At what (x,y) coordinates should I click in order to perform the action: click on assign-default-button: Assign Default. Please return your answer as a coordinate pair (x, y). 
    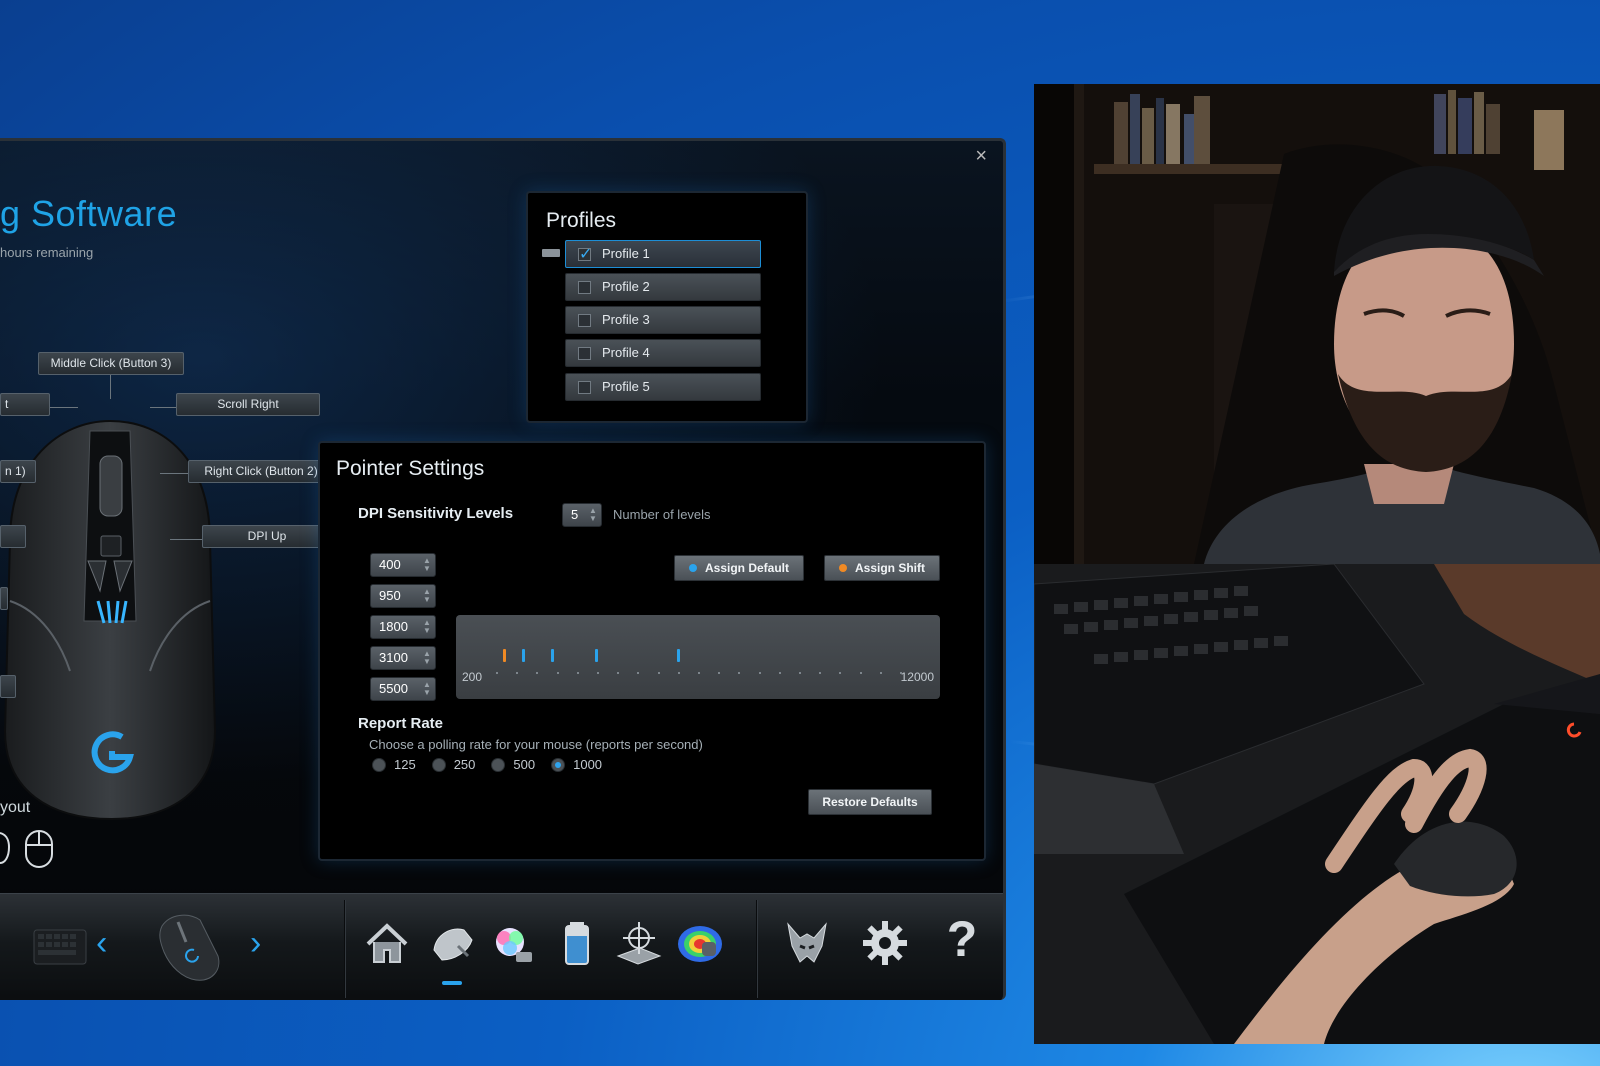
    Looking at the image, I should click on (739, 568).